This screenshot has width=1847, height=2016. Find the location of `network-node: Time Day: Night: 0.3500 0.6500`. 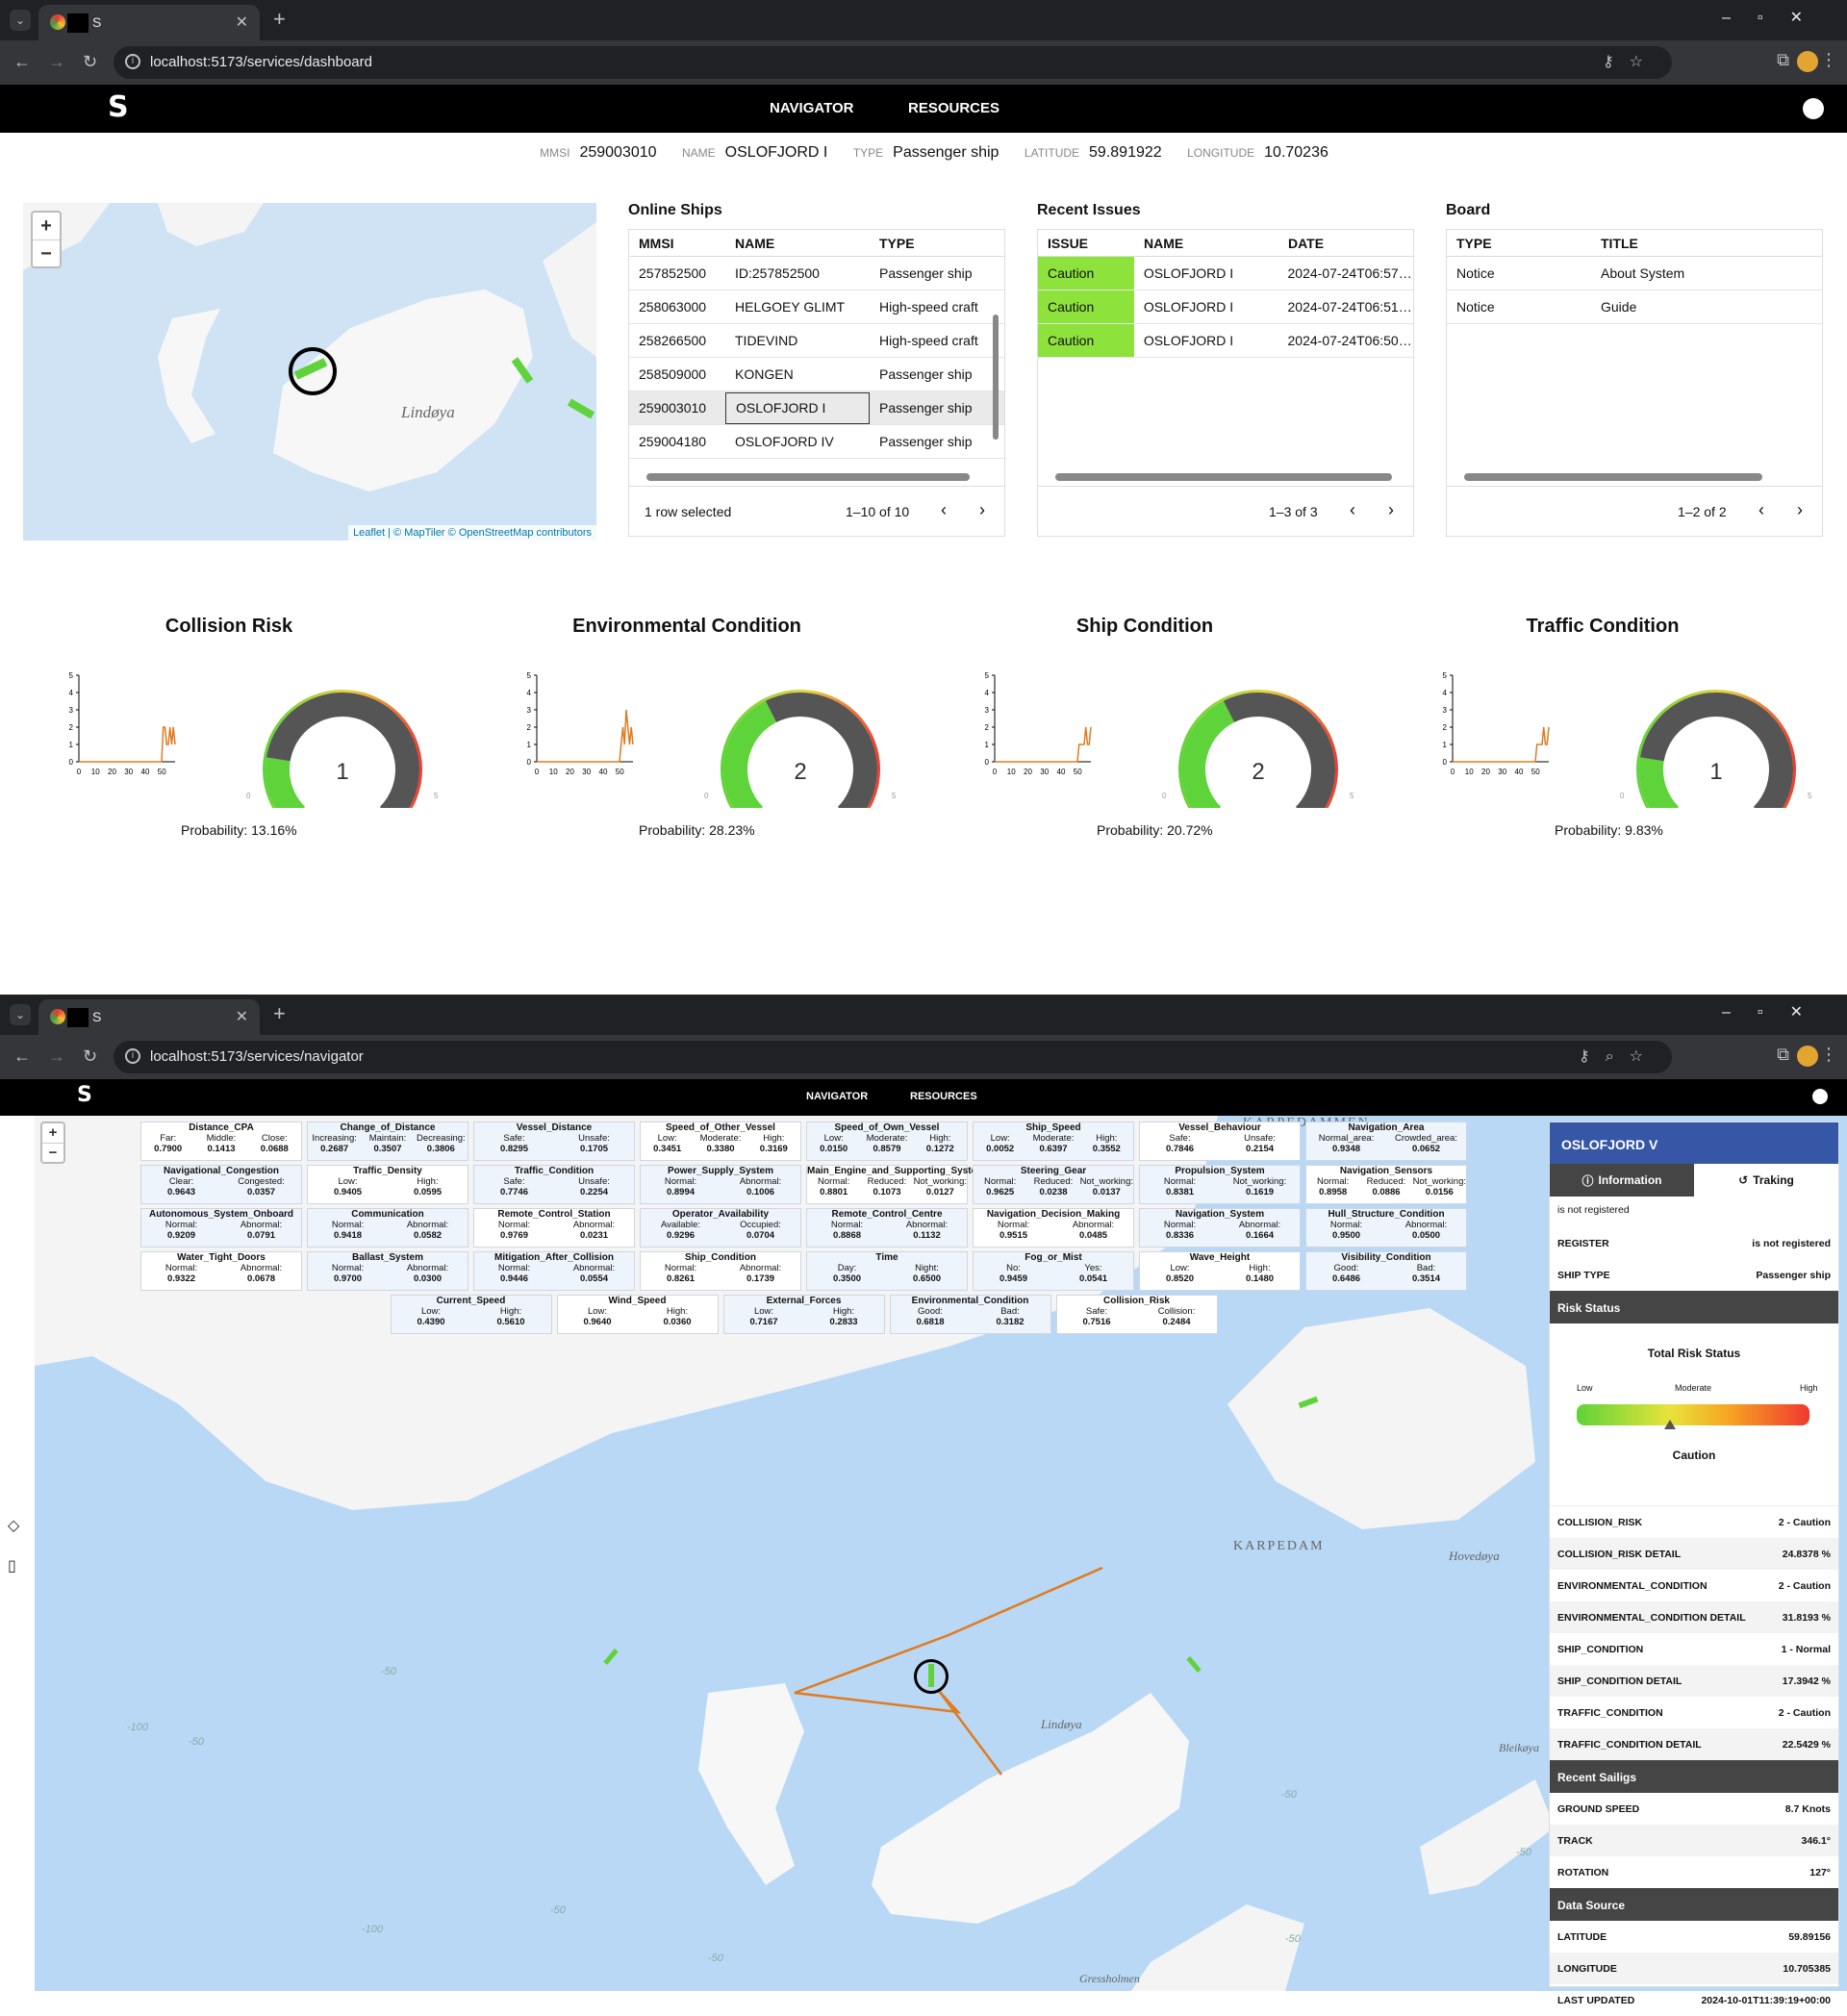

network-node: Time Day: Night: 0.3500 0.6500 is located at coordinates (887, 1271).